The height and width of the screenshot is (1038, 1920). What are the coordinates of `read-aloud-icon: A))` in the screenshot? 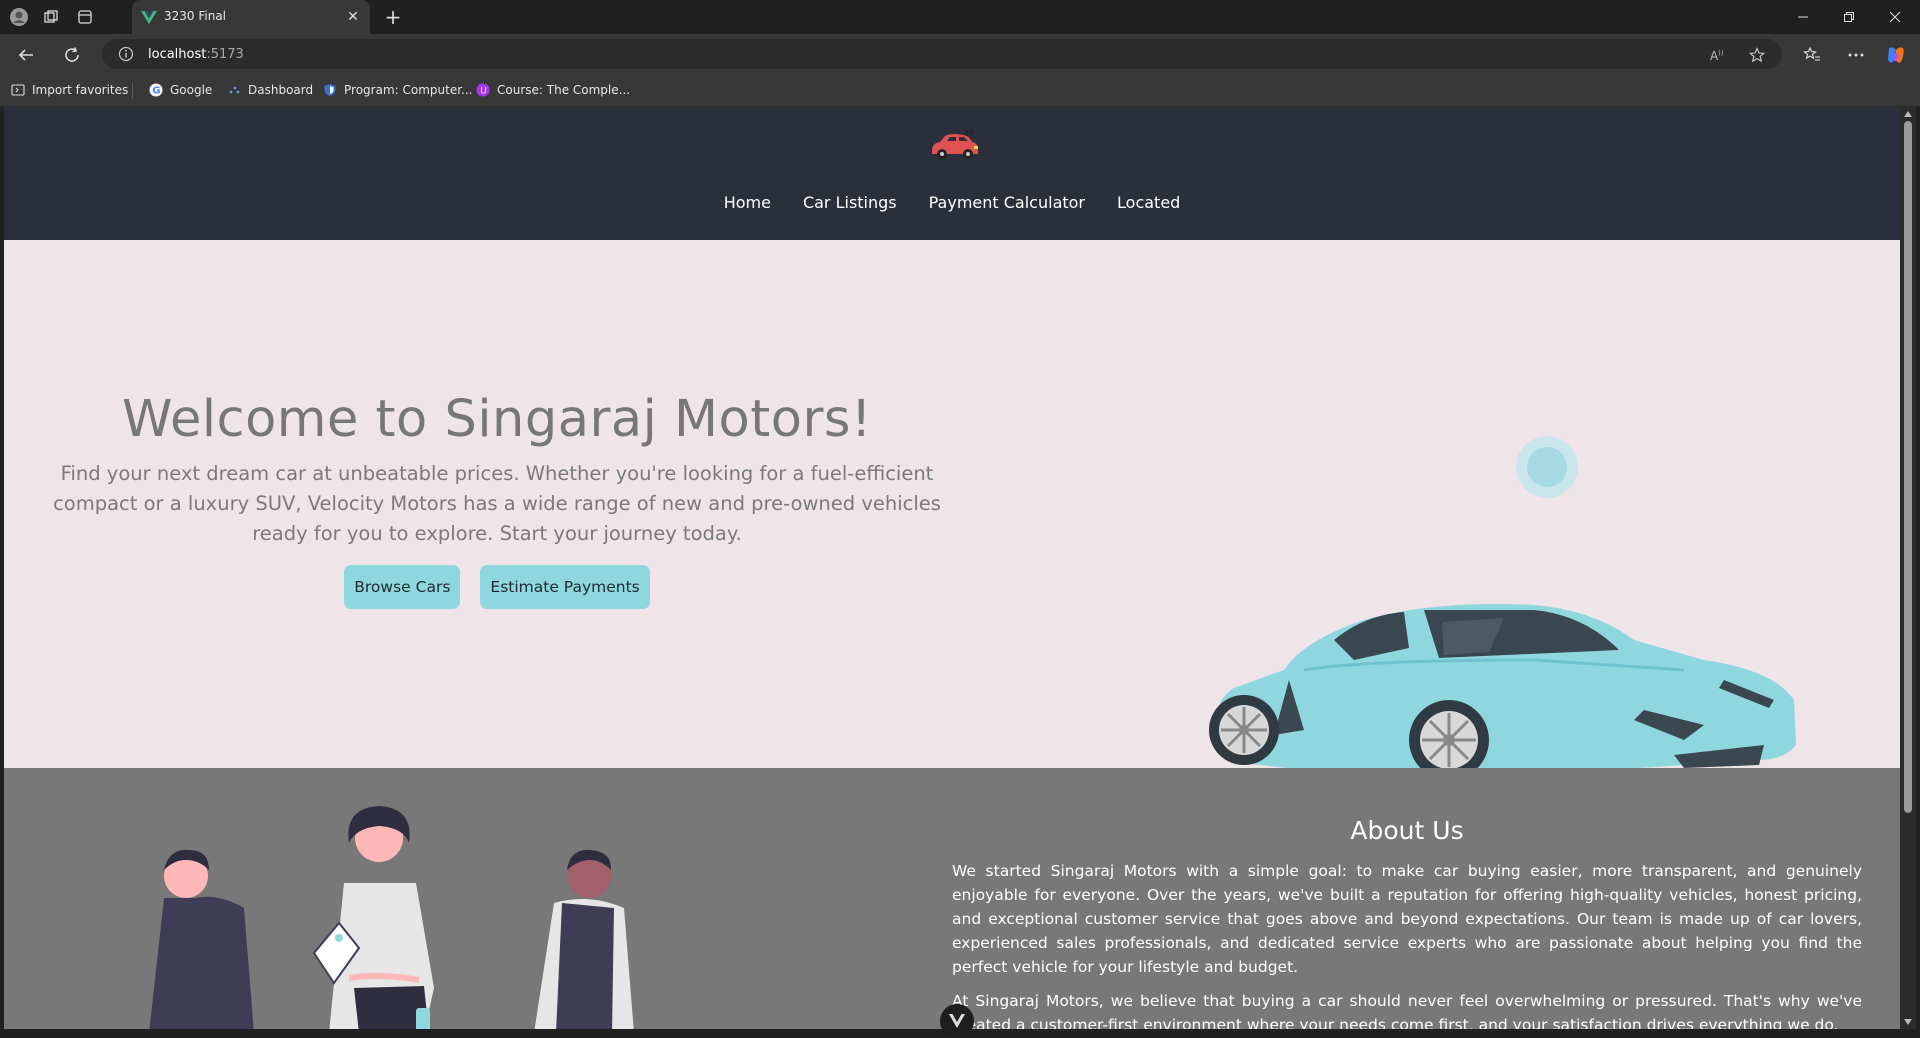 It's located at (1717, 55).